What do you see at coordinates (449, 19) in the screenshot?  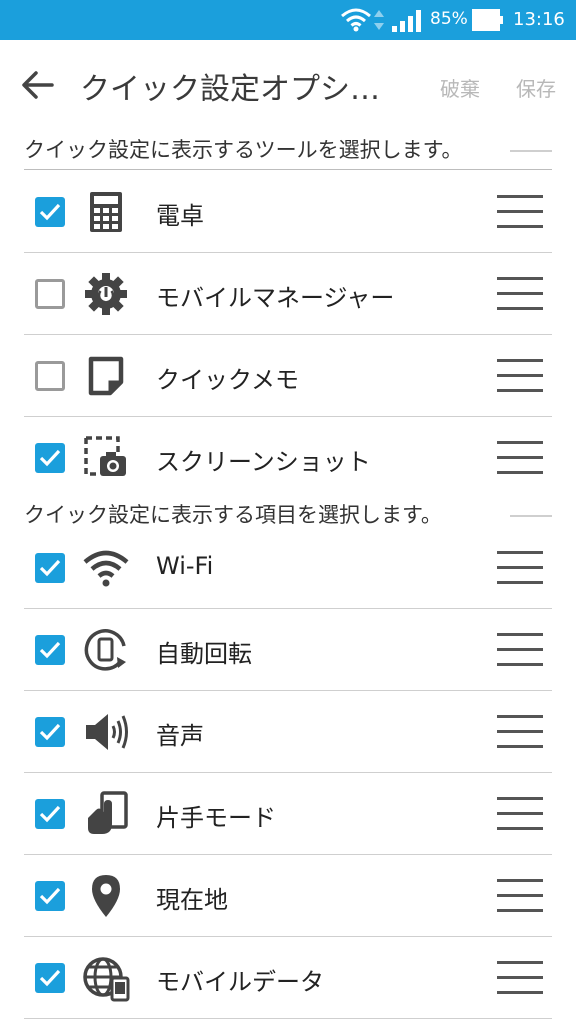 I see `battery-percent: 85%` at bounding box center [449, 19].